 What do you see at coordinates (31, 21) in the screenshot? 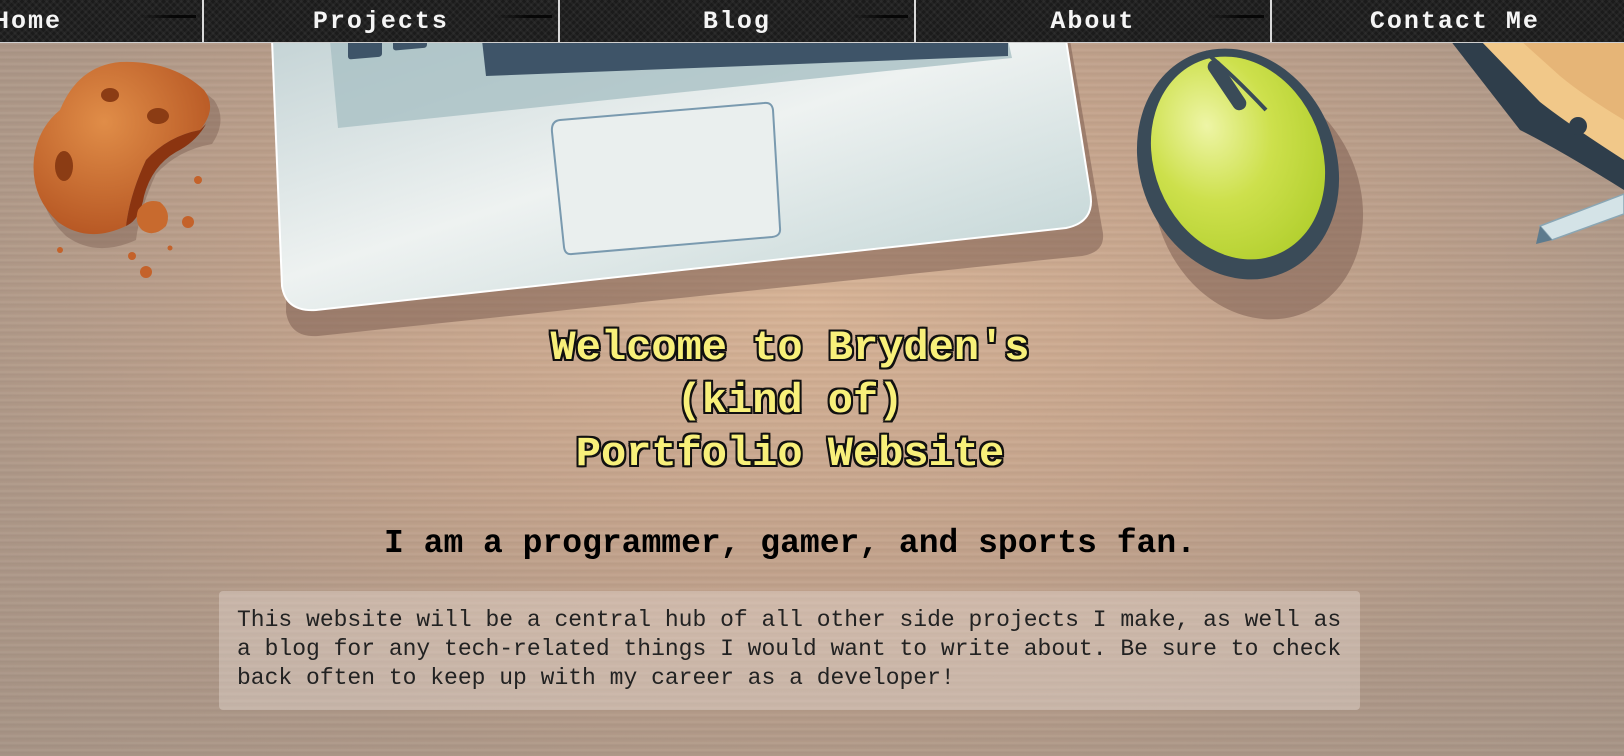
I see `nav-item-label: Home` at bounding box center [31, 21].